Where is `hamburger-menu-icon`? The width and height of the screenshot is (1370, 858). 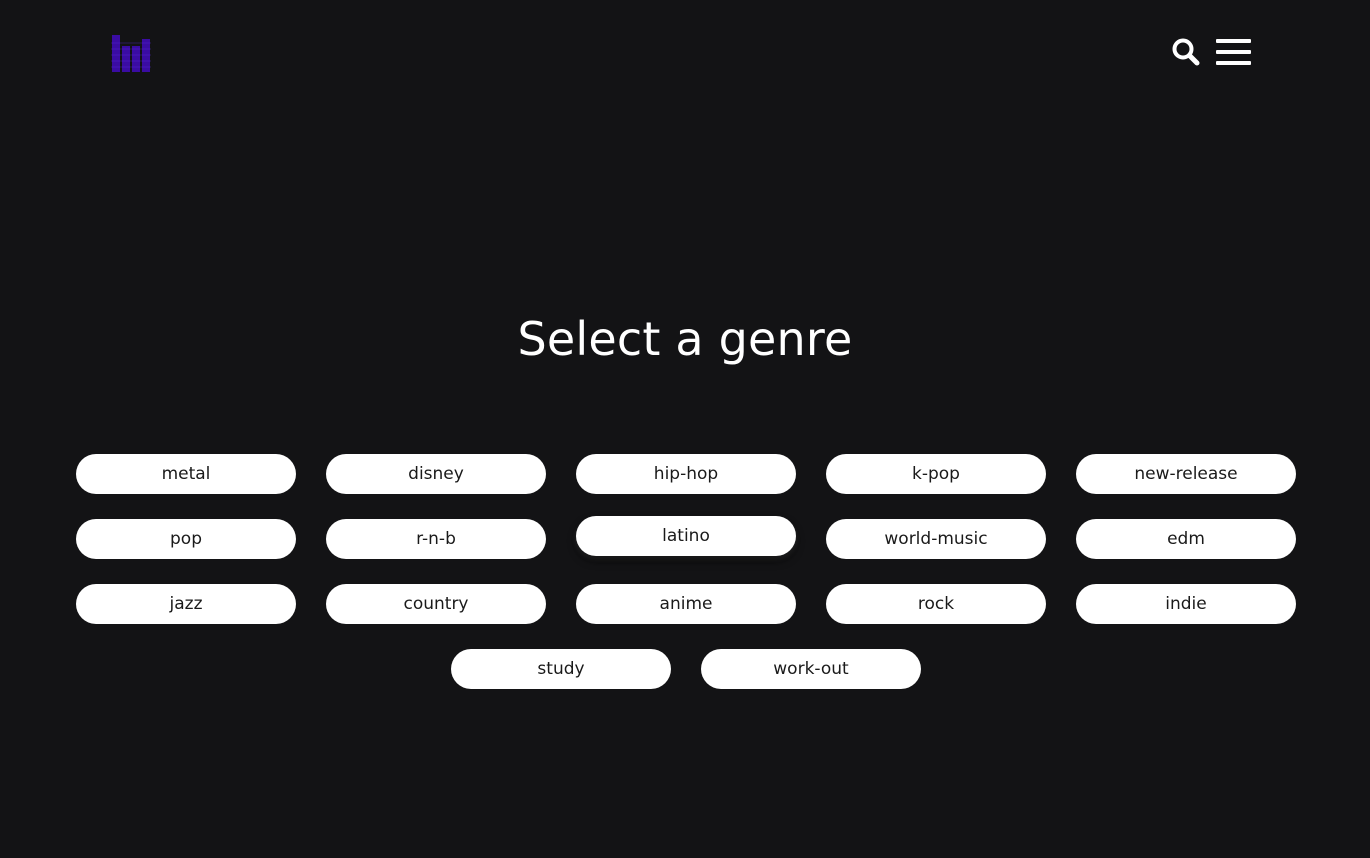
hamburger-menu-icon is located at coordinates (1234, 52).